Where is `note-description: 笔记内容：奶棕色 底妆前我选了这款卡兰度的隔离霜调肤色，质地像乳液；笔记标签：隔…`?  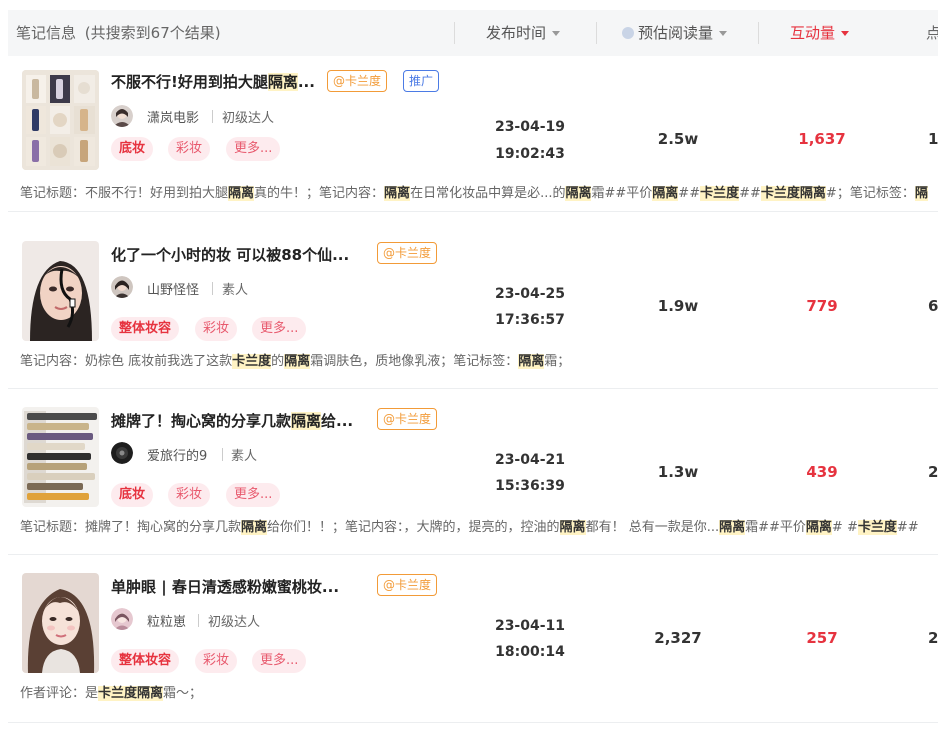
note-description: 笔记内容：奶棕色 底妆前我选了这款卡兰度的隔离霜调肤色，质地像乳液；笔记标签：隔… is located at coordinates (295, 359).